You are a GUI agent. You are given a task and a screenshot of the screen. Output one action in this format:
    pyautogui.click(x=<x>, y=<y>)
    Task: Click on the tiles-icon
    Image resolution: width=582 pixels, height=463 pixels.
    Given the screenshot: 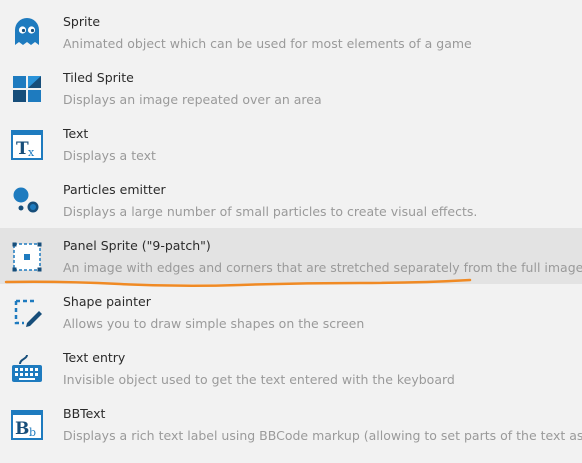 What is the action you would take?
    pyautogui.click(x=27, y=88)
    